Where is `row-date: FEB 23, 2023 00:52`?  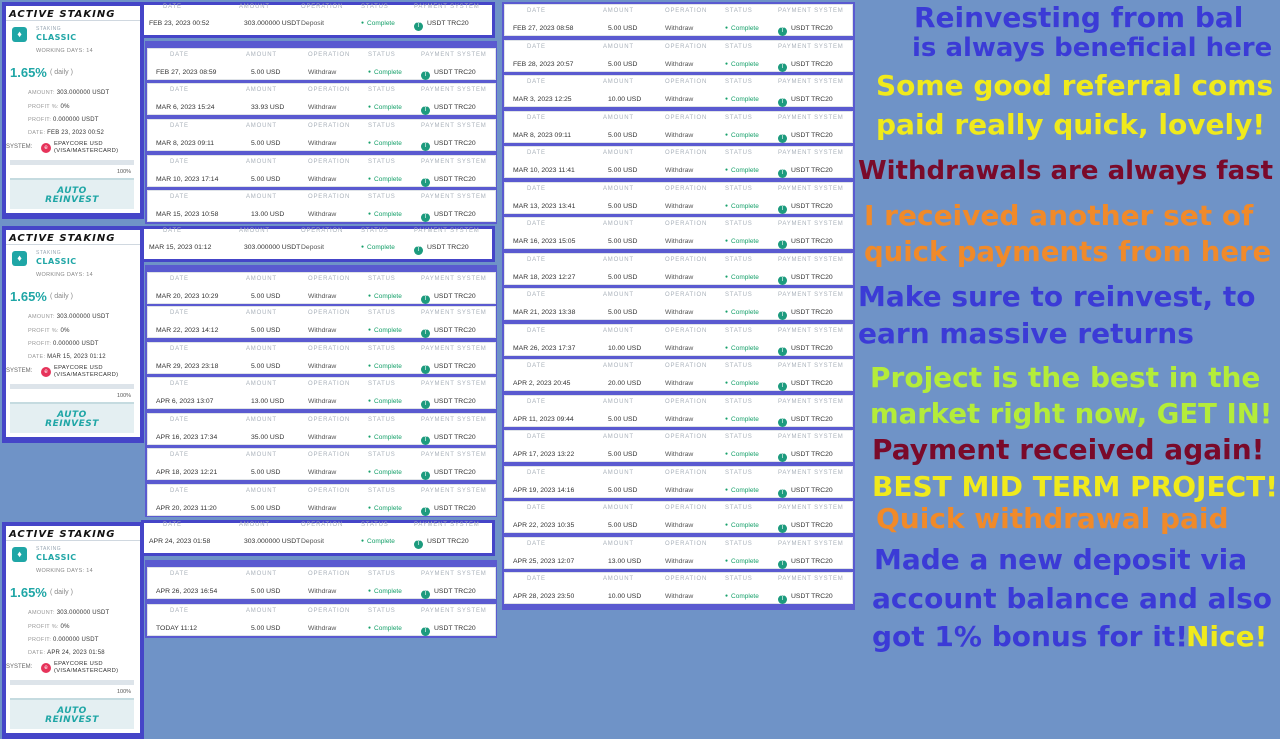 row-date: FEB 23, 2023 00:52 is located at coordinates (179, 23).